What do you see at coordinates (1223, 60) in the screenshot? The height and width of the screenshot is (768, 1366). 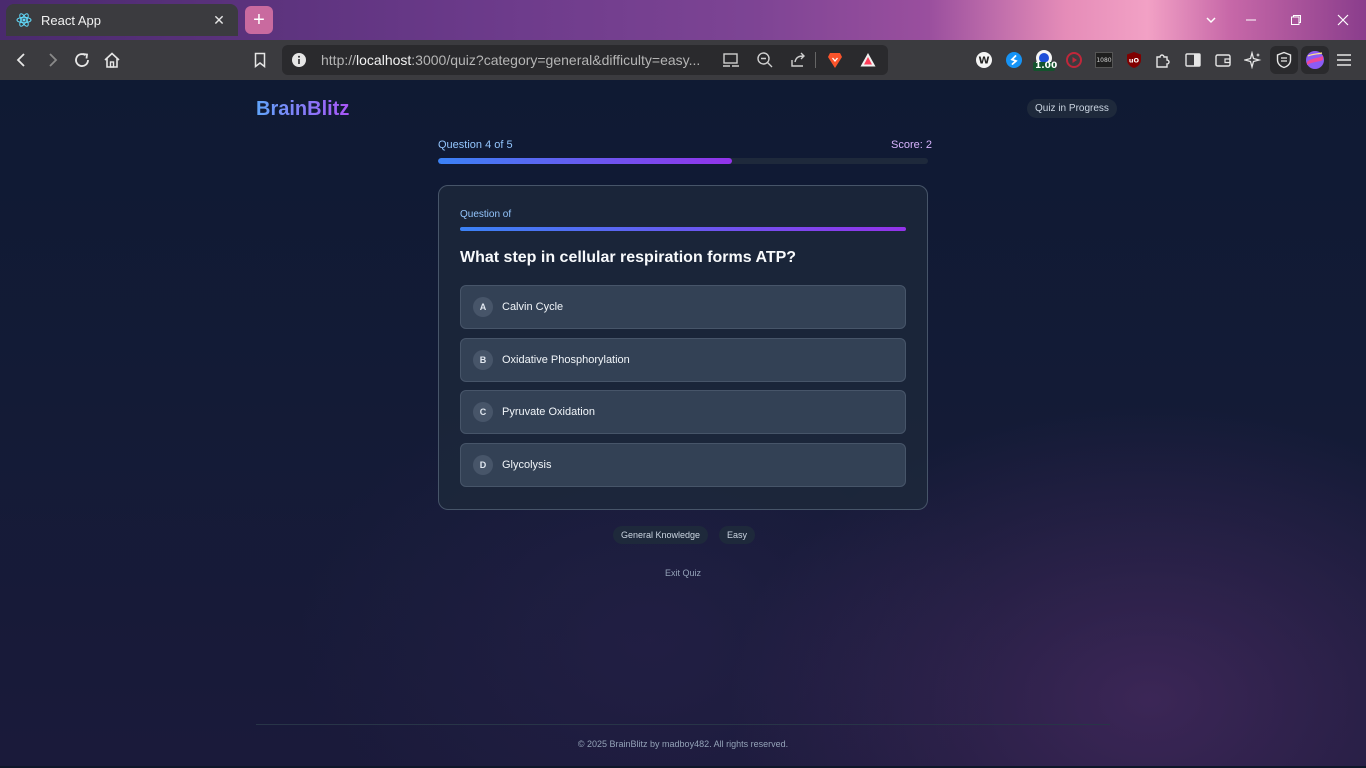 I see `wallet-icon` at bounding box center [1223, 60].